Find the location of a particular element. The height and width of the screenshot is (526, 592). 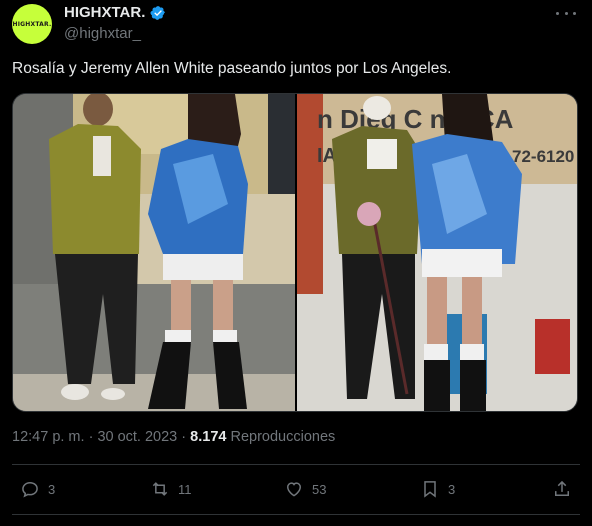

retweet-icon is located at coordinates (160, 489).